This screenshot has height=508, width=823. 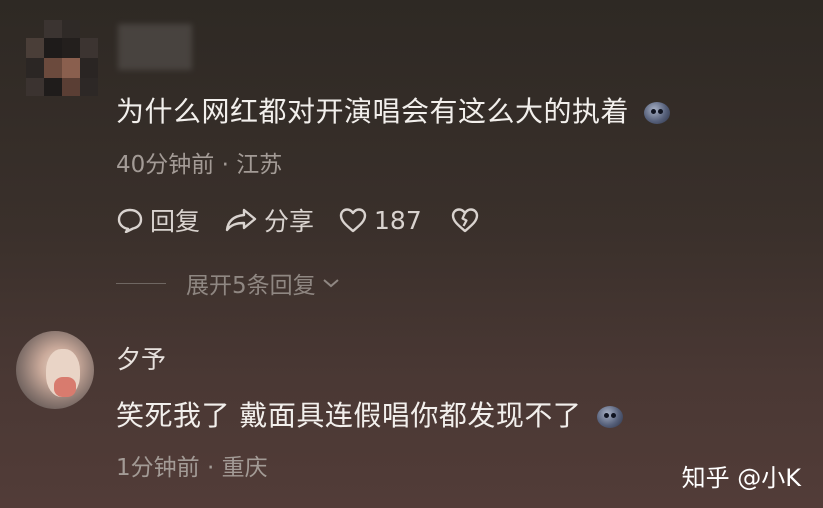 I want to click on heart-icon, so click(x=353, y=220).